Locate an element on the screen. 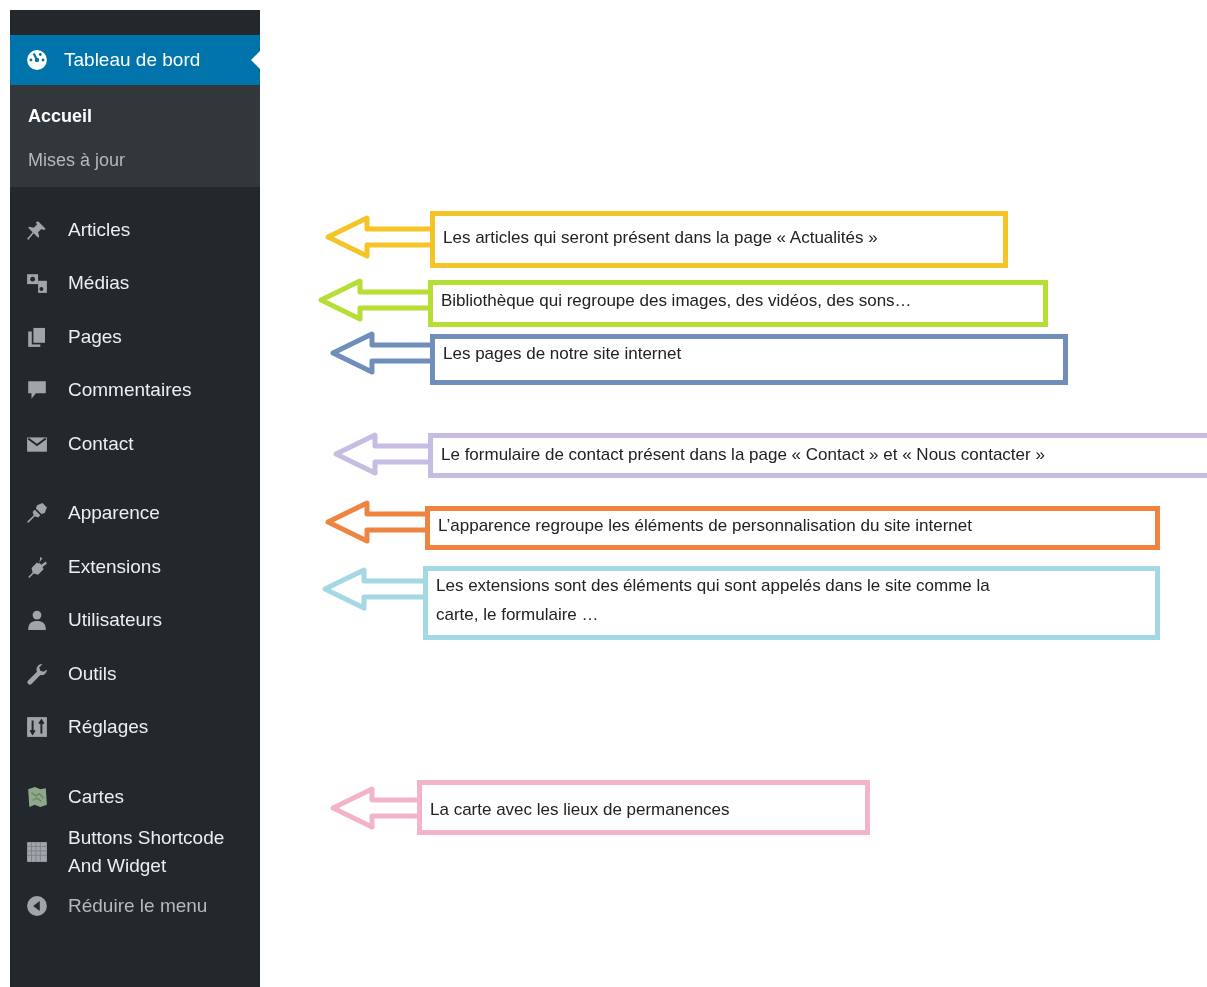 Image resolution: width=1207 pixels, height=987 pixels. submenu-item: Mises à jour is located at coordinates (135, 160).